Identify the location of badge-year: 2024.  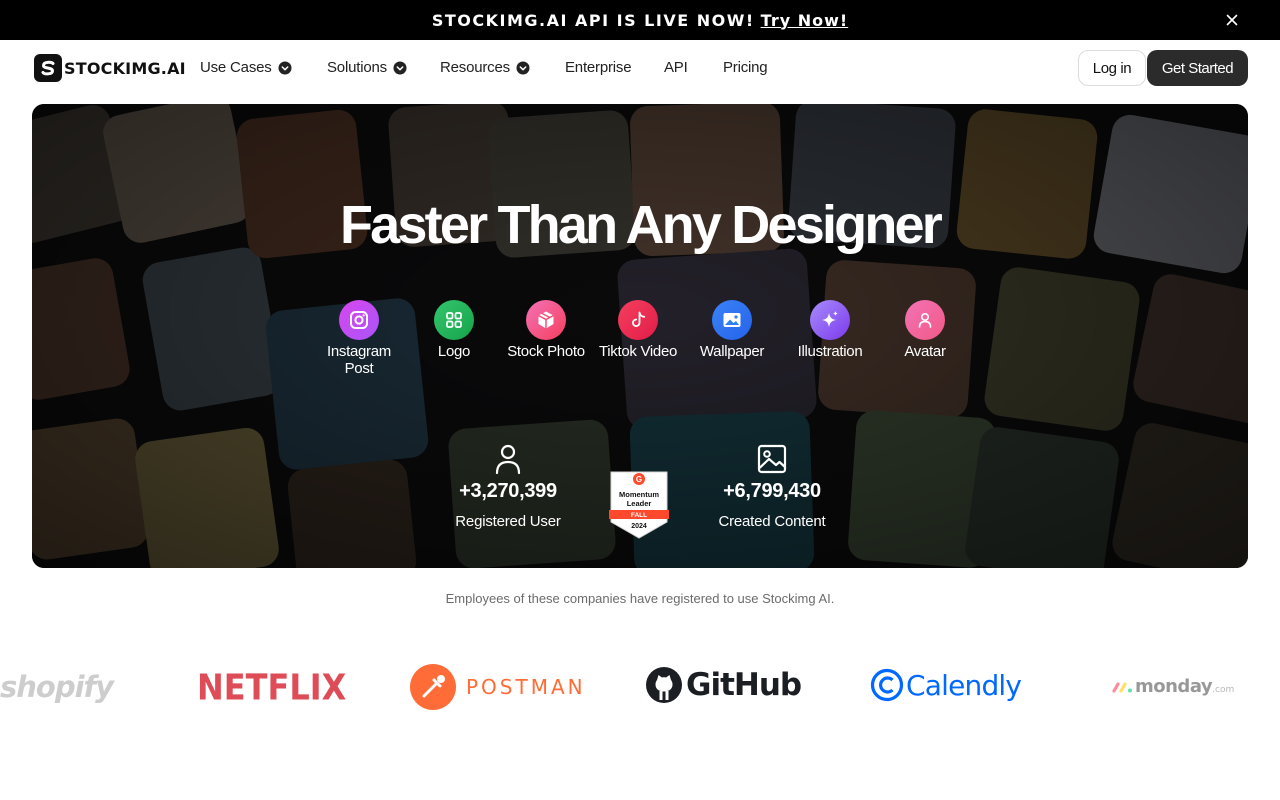
(639, 526).